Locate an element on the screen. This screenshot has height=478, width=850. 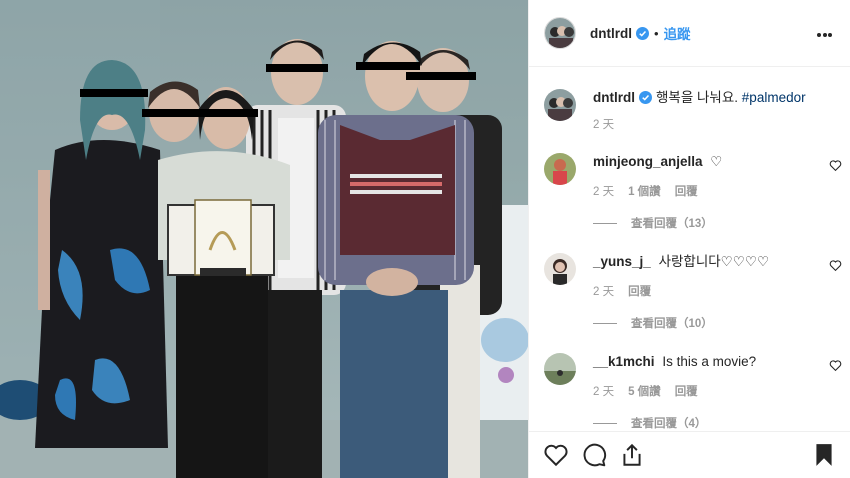
more-options-icon is located at coordinates (827, 33).